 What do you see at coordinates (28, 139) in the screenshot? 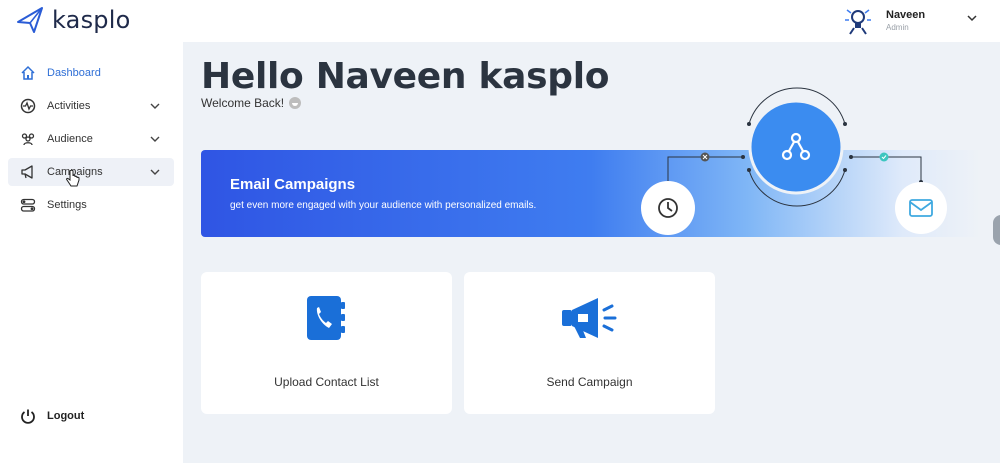
I see `users-icon` at bounding box center [28, 139].